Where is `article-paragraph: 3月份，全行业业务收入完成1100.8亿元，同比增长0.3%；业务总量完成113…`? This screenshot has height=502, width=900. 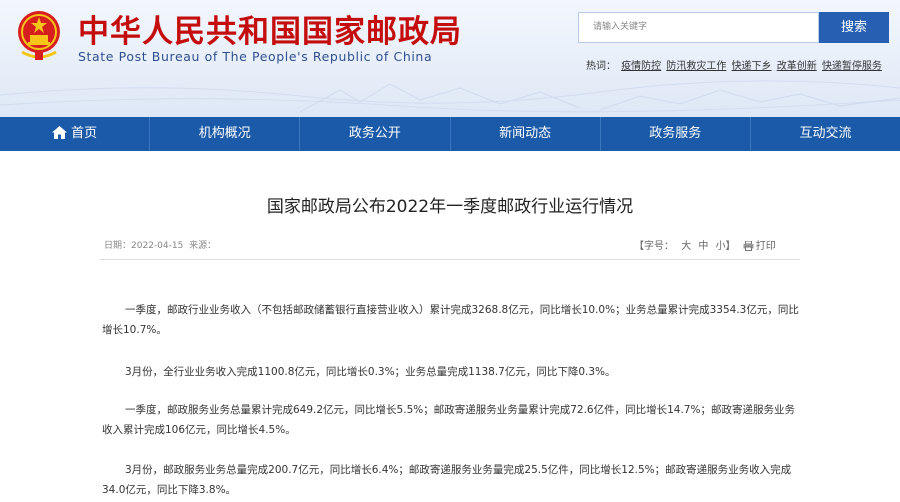
article-paragraph: 3月份，全行业业务收入完成1100.8亿元，同比增长0.3%；业务总量完成113… is located at coordinates (452, 372).